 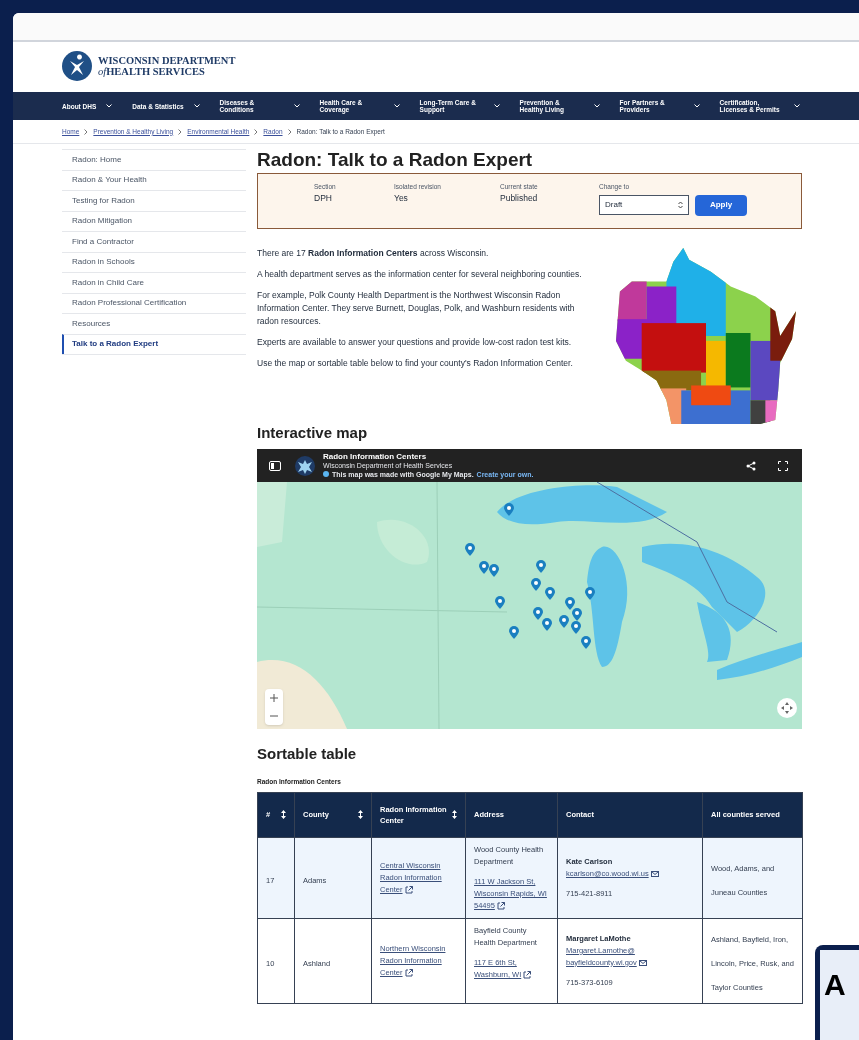 I want to click on section-heading: Sortable table, so click(x=307, y=754).